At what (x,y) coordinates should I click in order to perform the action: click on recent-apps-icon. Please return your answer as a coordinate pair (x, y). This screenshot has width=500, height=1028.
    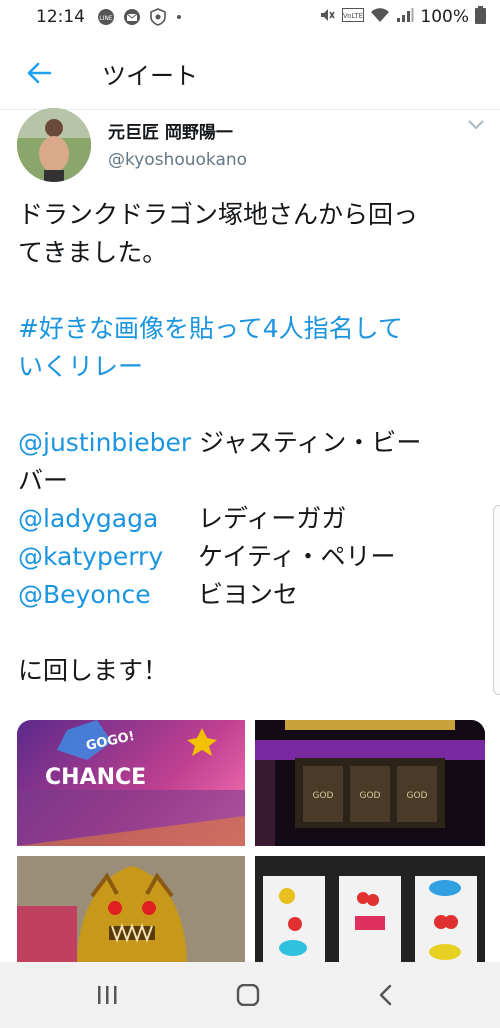
    Looking at the image, I should click on (107, 995).